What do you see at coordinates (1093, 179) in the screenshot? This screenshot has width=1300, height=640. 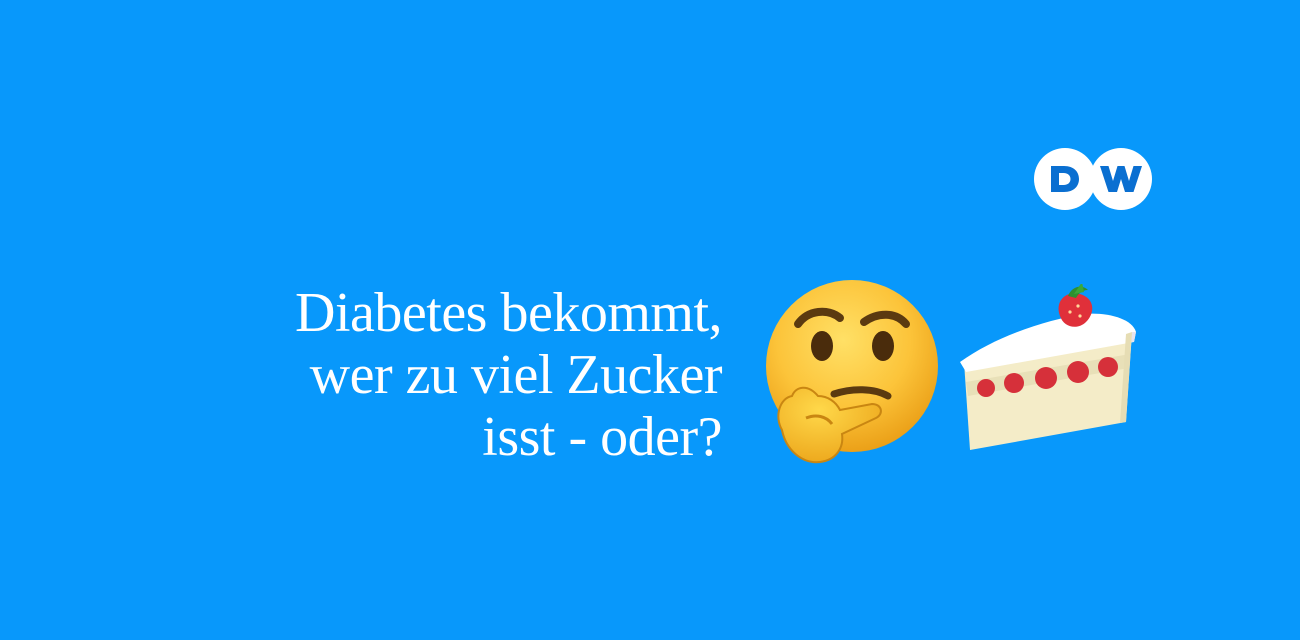 I see `dw-logo` at bounding box center [1093, 179].